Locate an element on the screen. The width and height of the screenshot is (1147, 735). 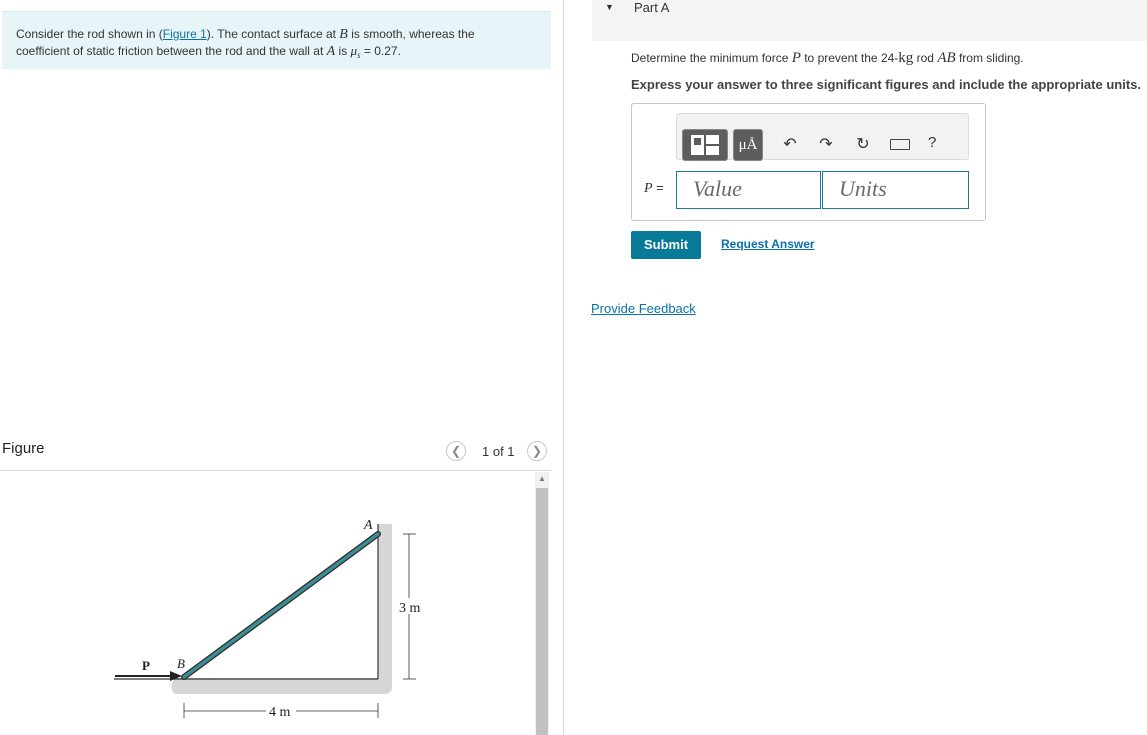
equals-sign: = is located at coordinates (658, 187).